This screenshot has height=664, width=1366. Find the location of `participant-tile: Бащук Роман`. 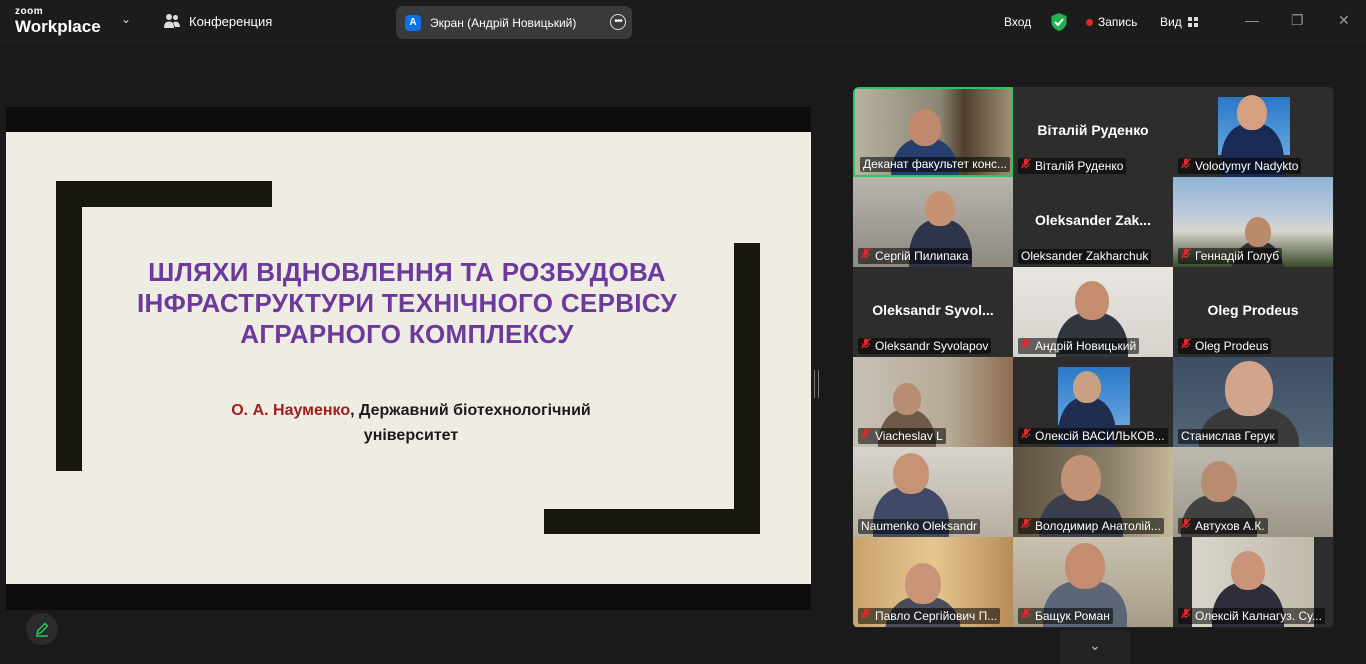

participant-tile: Бащук Роман is located at coordinates (1093, 582).